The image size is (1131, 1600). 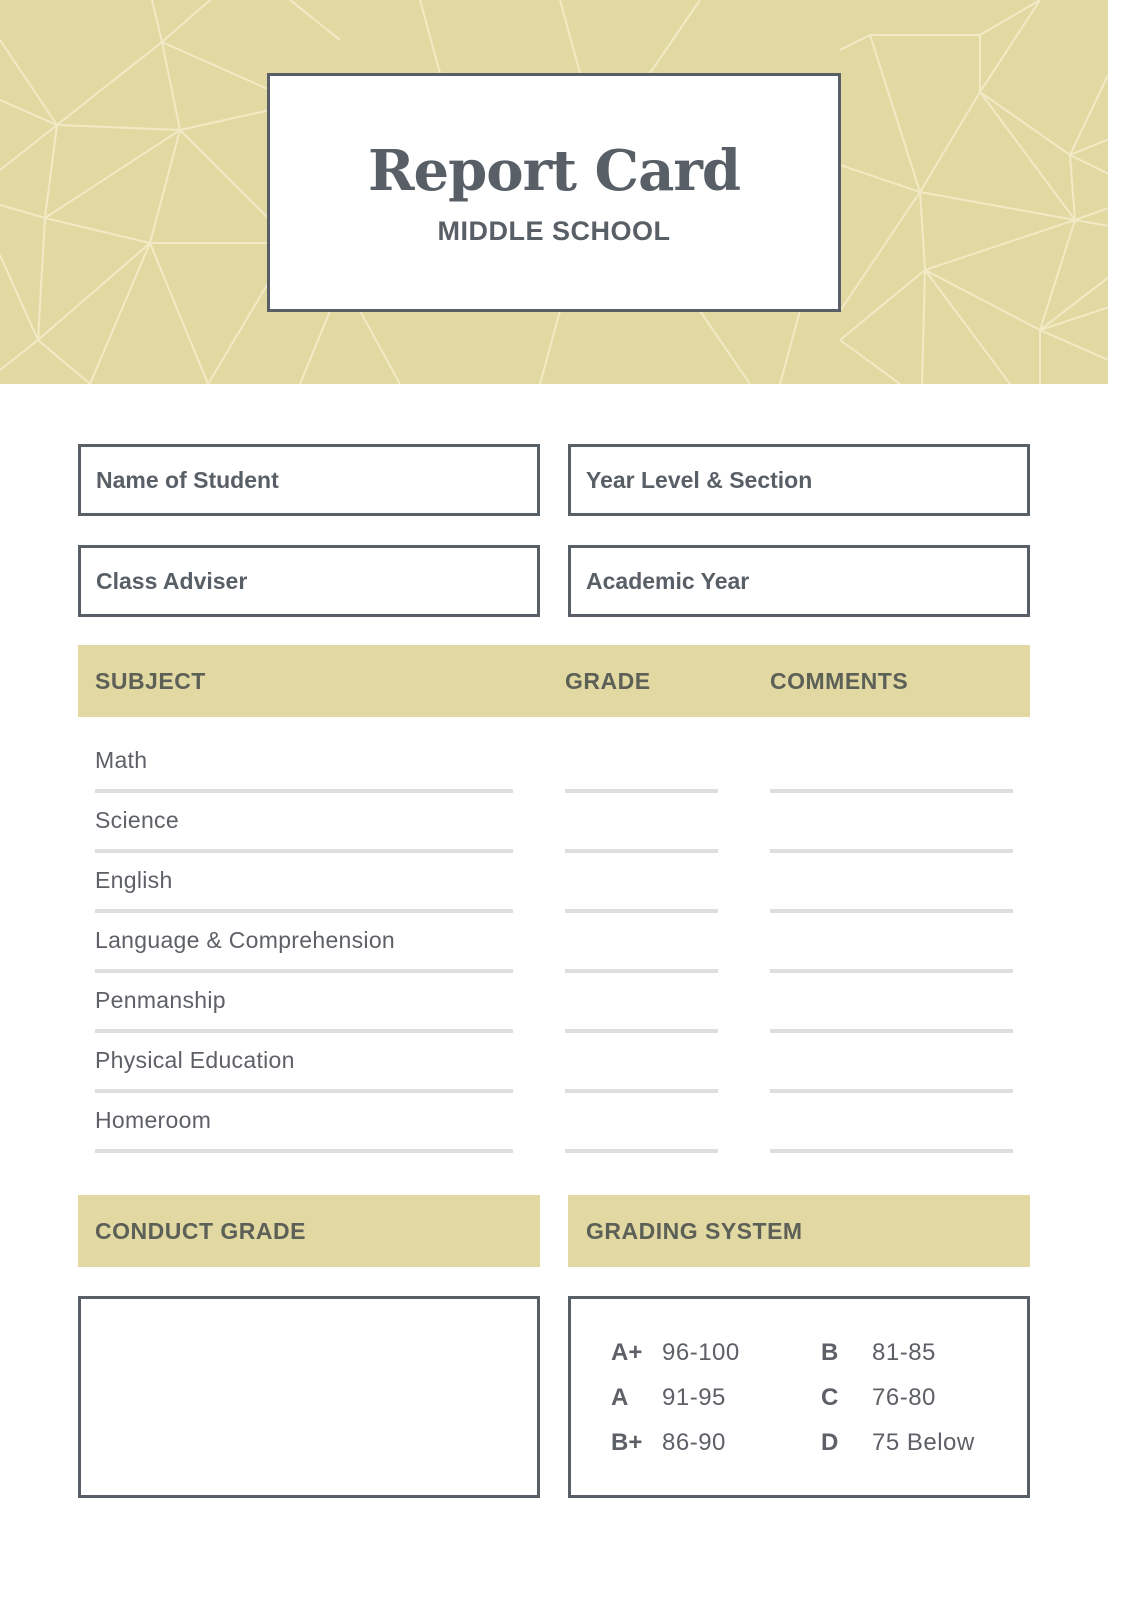 I want to click on academic-year-label: Academic Year, so click(x=668, y=581).